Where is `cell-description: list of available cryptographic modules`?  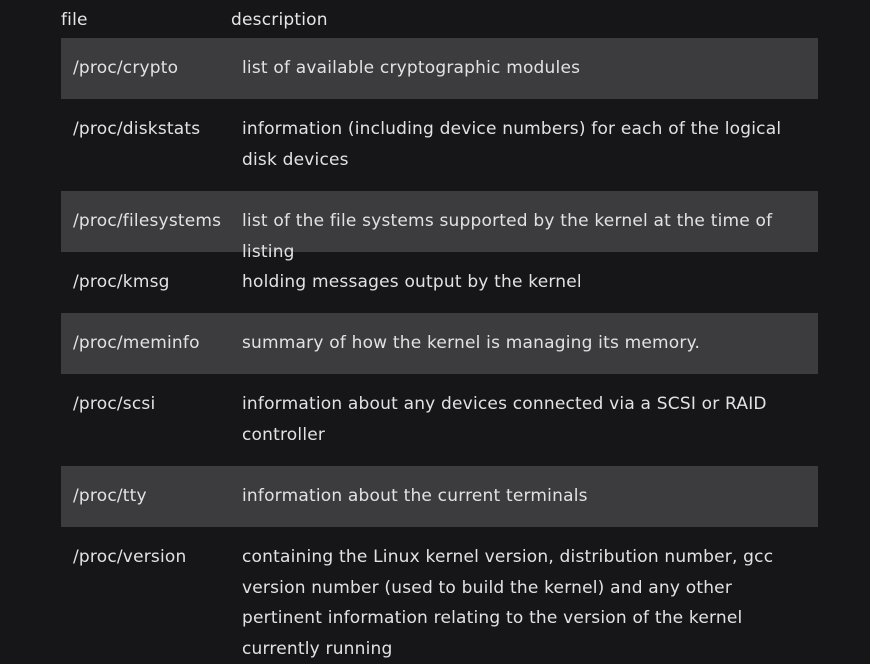 cell-description: list of available cryptographic modules is located at coordinates (411, 68).